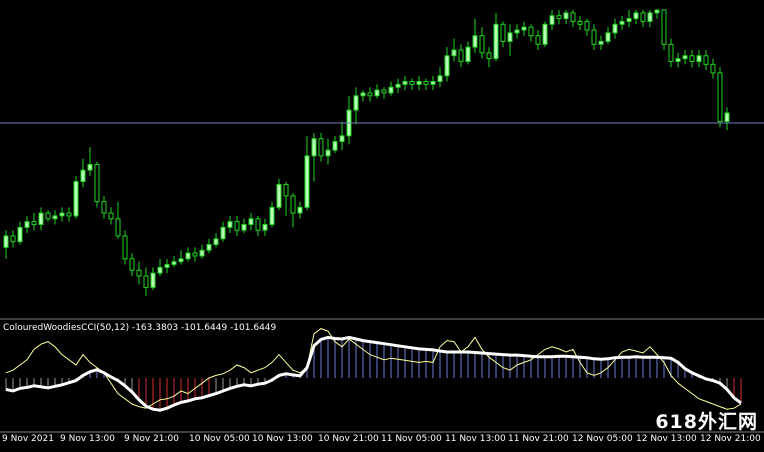 This screenshot has height=452, width=764. What do you see at coordinates (730, 439) in the screenshot?
I see `time-axis-label: 12 Nov 21:00` at bounding box center [730, 439].